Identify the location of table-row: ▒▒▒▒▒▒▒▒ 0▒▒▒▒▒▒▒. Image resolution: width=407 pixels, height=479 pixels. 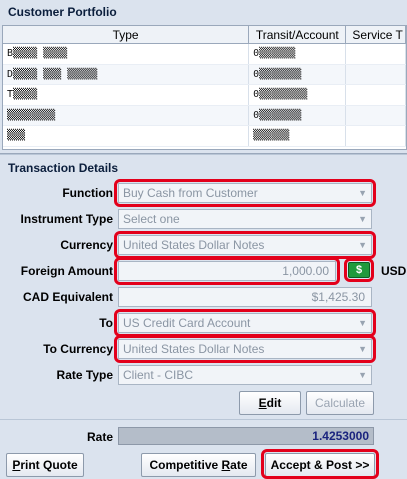
(204, 115).